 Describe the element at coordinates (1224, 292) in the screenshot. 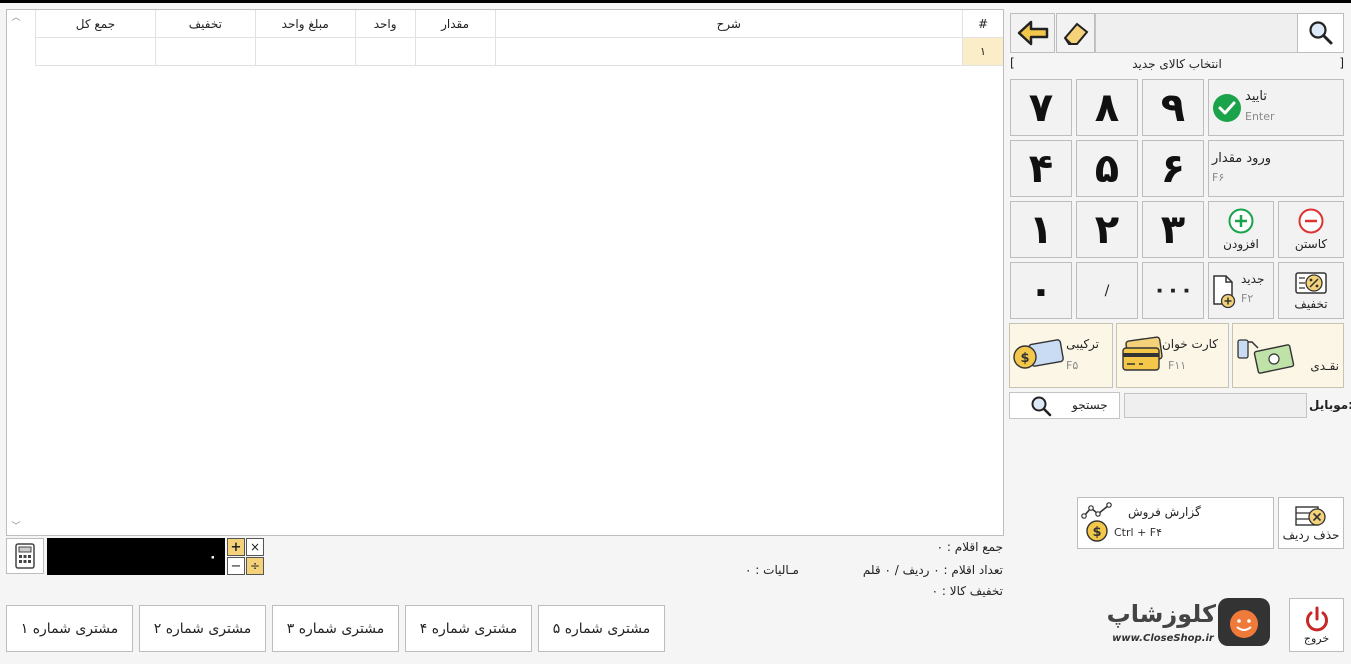

I see `new-document-icon` at that location.